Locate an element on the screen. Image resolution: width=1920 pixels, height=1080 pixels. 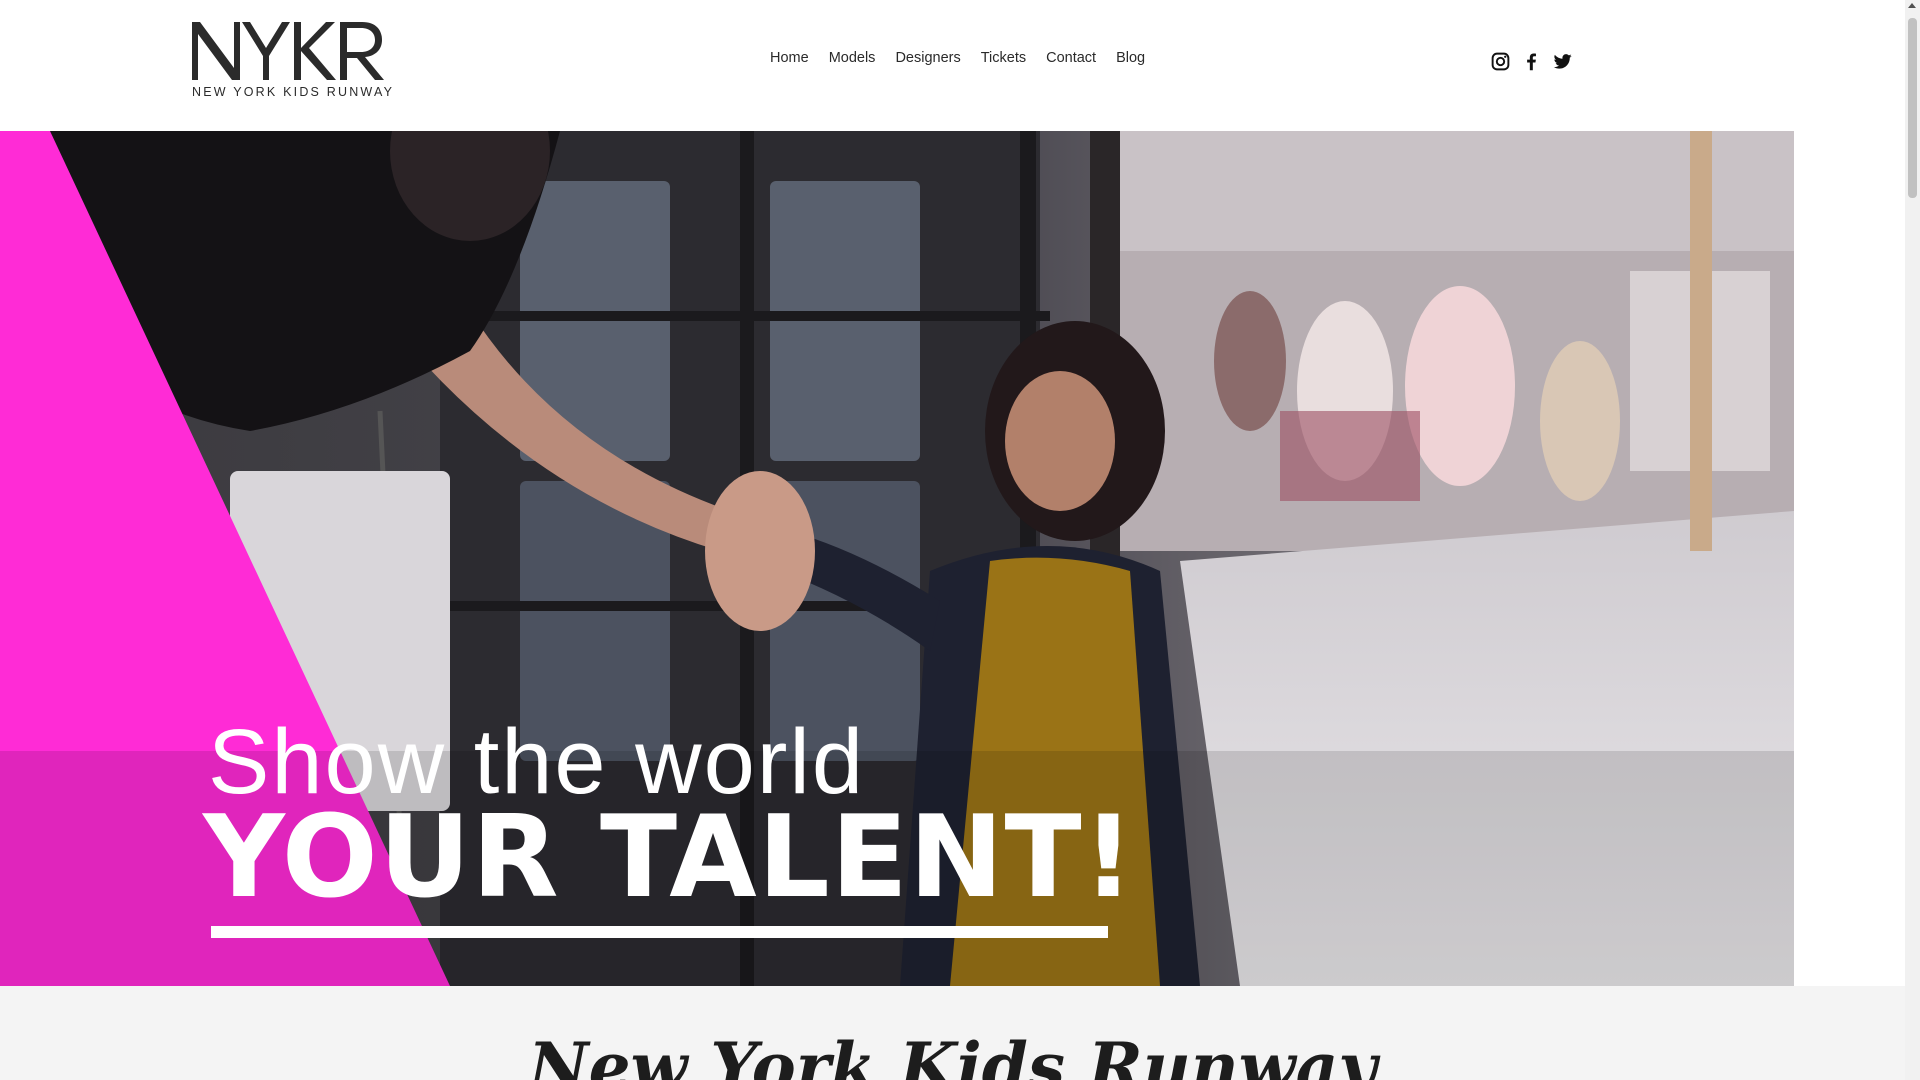
hero-underline is located at coordinates (659, 932).